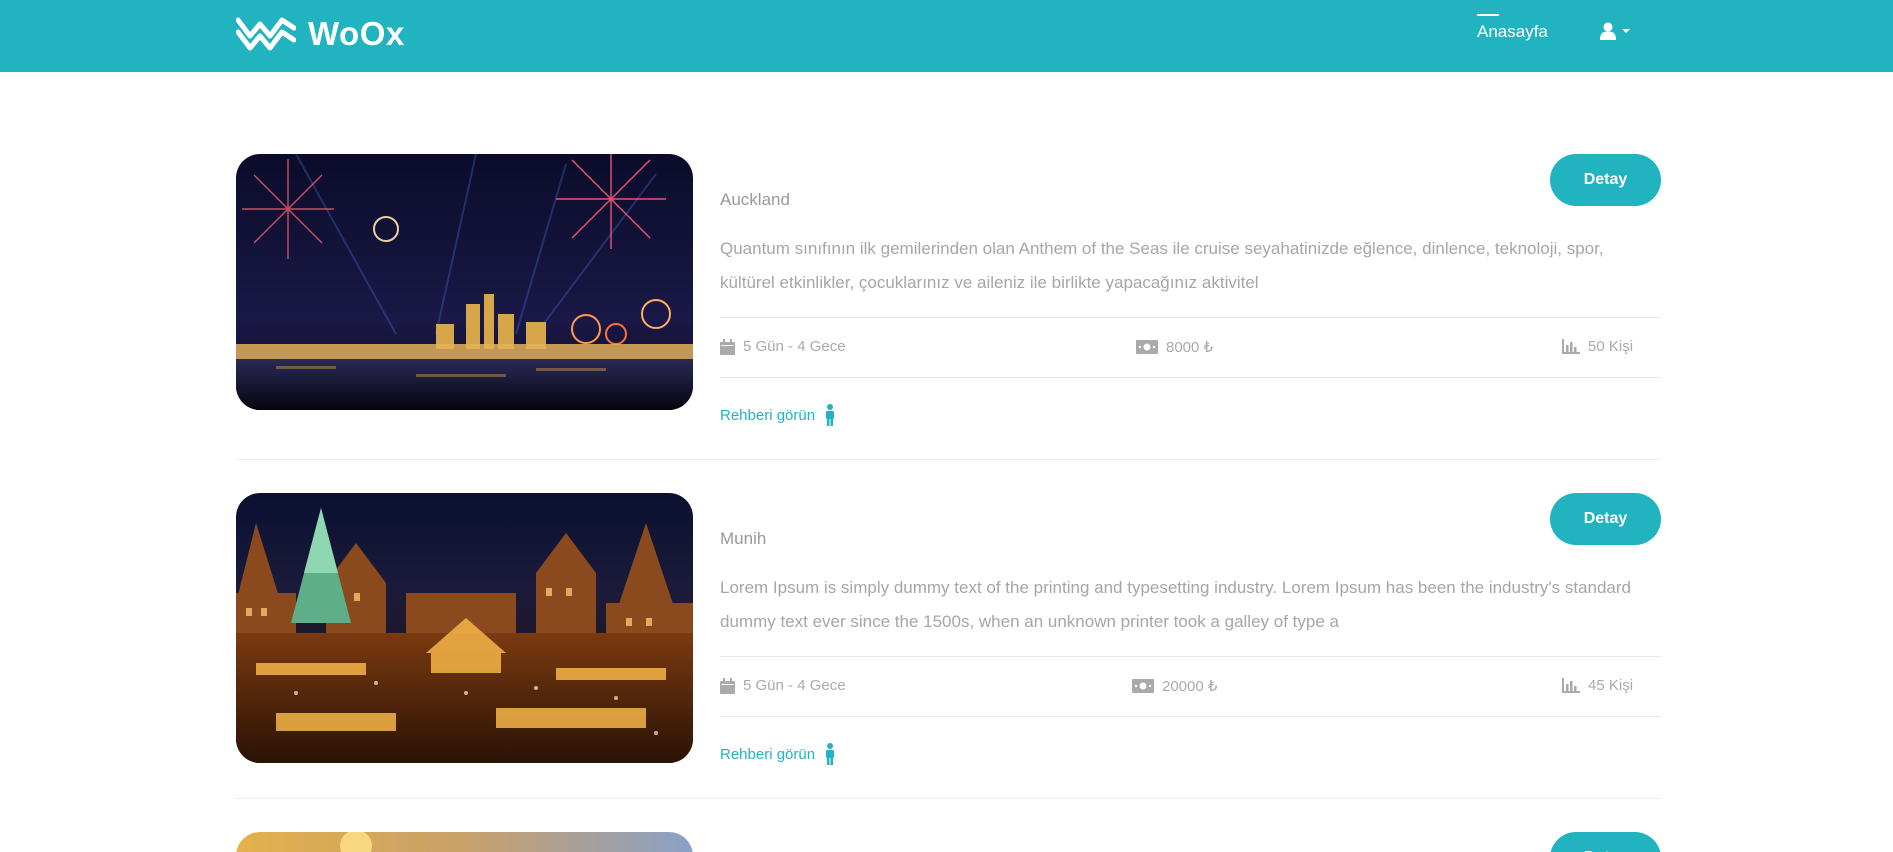 Image resolution: width=1893 pixels, height=852 pixels. I want to click on tour-price-label: 20000 ₺, so click(1190, 686).